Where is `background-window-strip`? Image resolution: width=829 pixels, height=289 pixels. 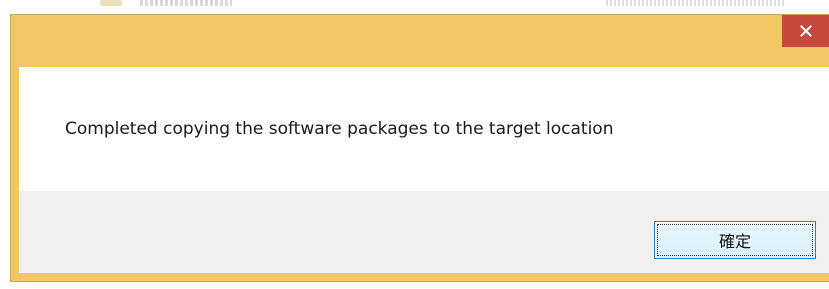 background-window-strip is located at coordinates (414, 7).